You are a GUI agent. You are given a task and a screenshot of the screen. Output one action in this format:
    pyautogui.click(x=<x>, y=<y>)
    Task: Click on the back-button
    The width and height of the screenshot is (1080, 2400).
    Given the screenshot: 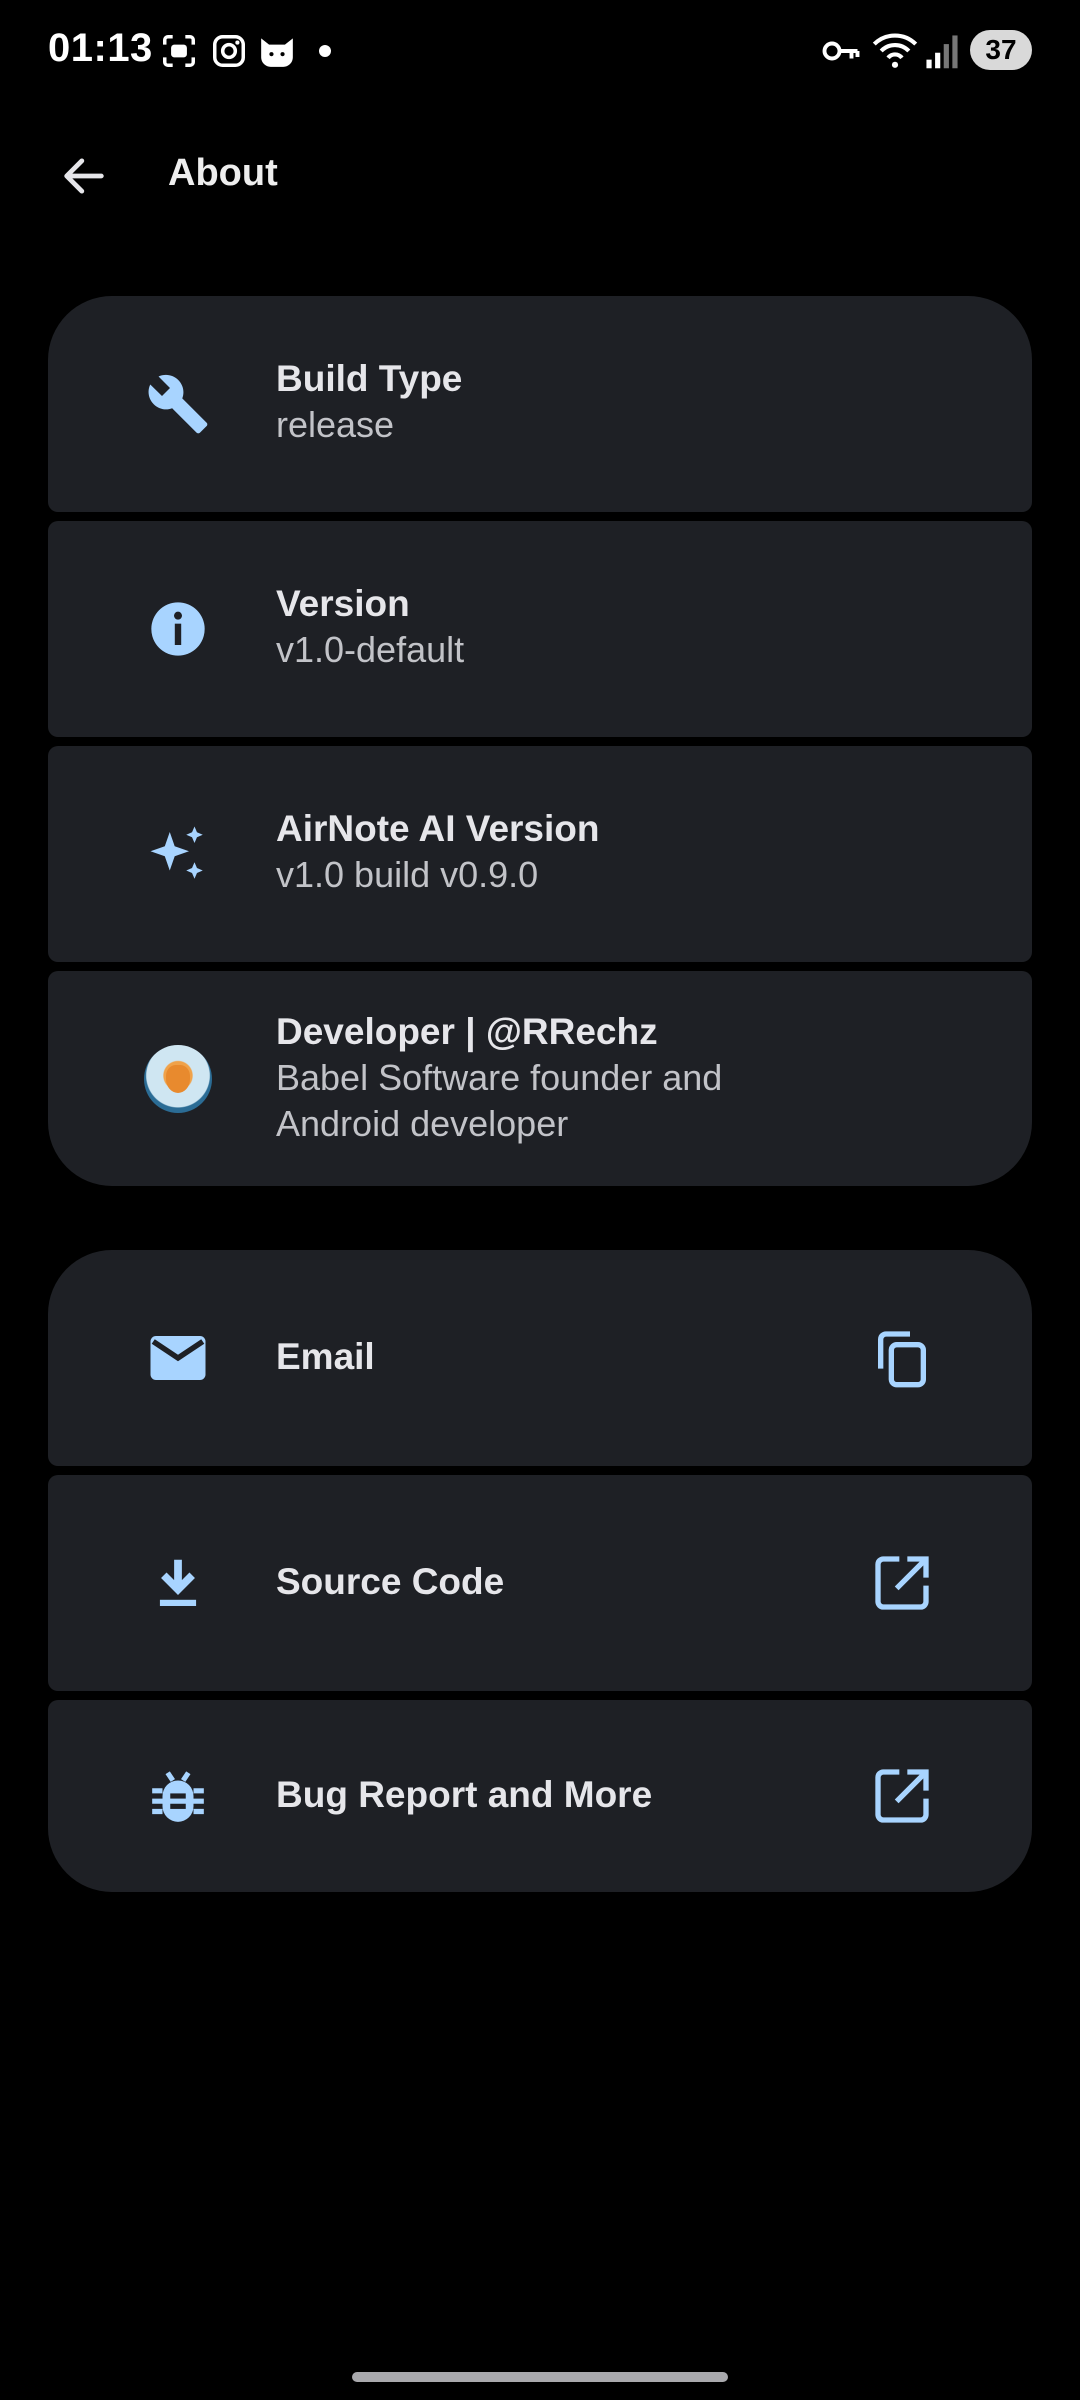 What is the action you would take?
    pyautogui.click(x=84, y=176)
    